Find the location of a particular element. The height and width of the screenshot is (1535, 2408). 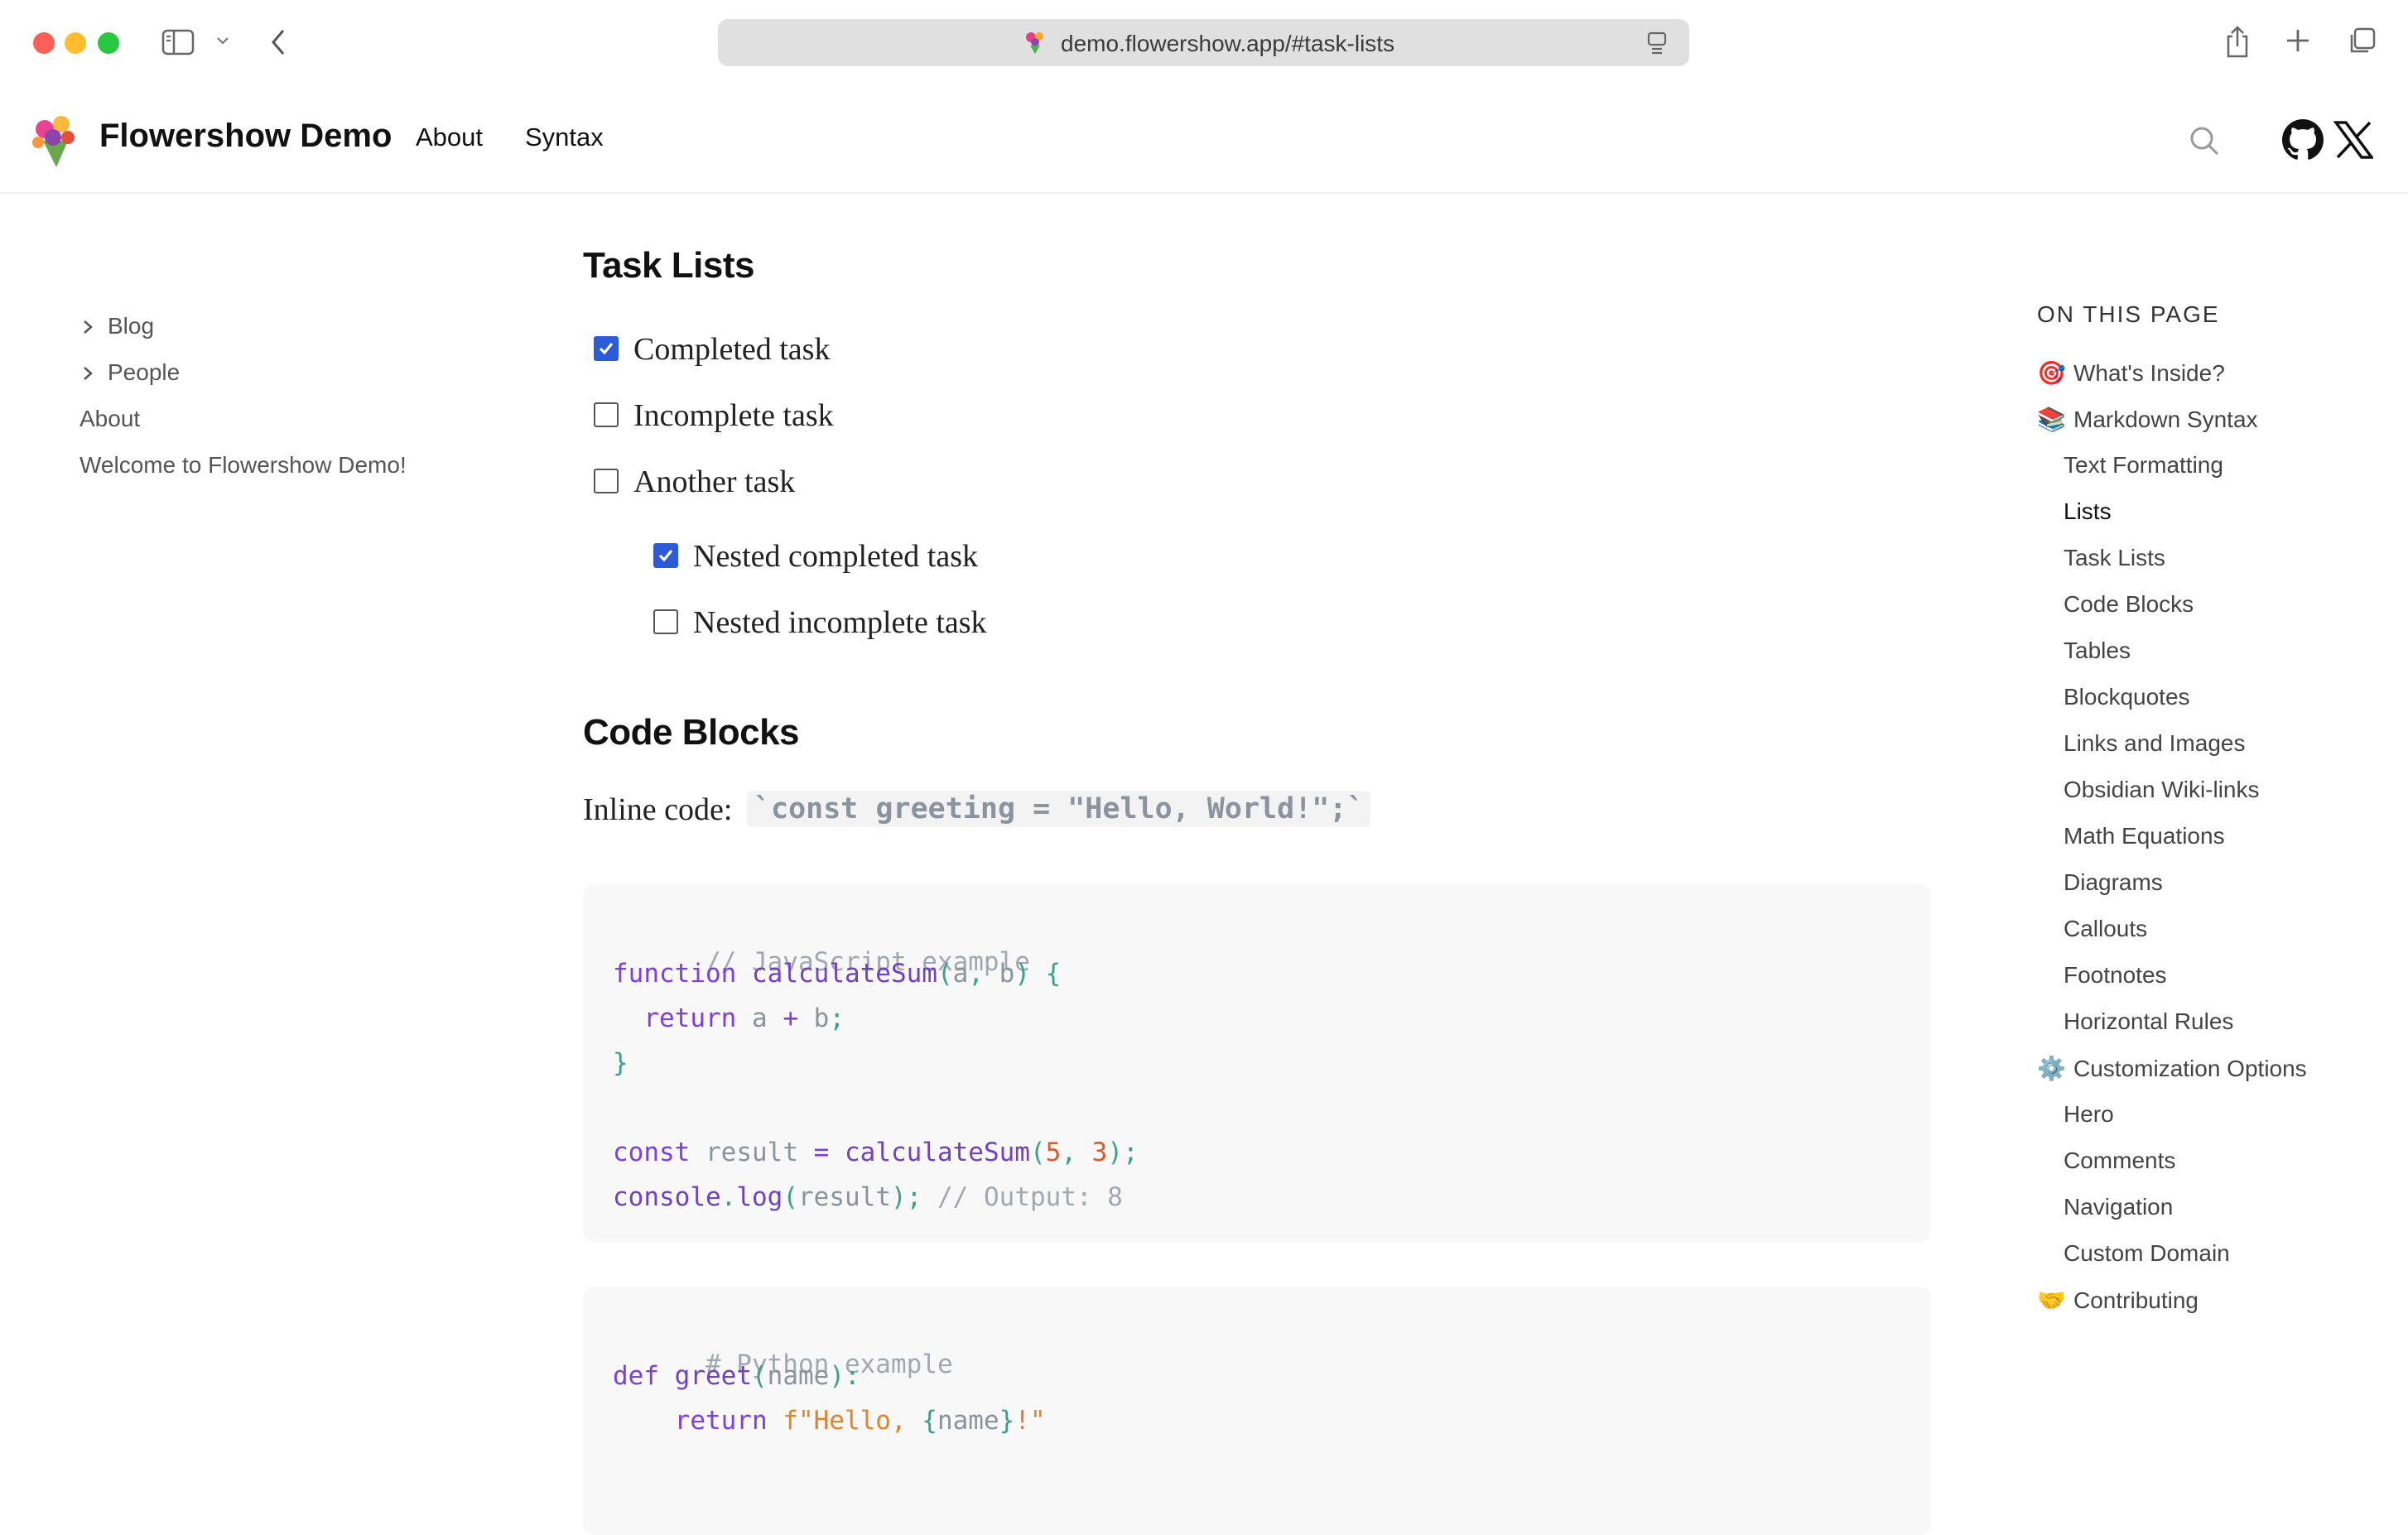

toc-item: Callouts is located at coordinates (2106, 929).